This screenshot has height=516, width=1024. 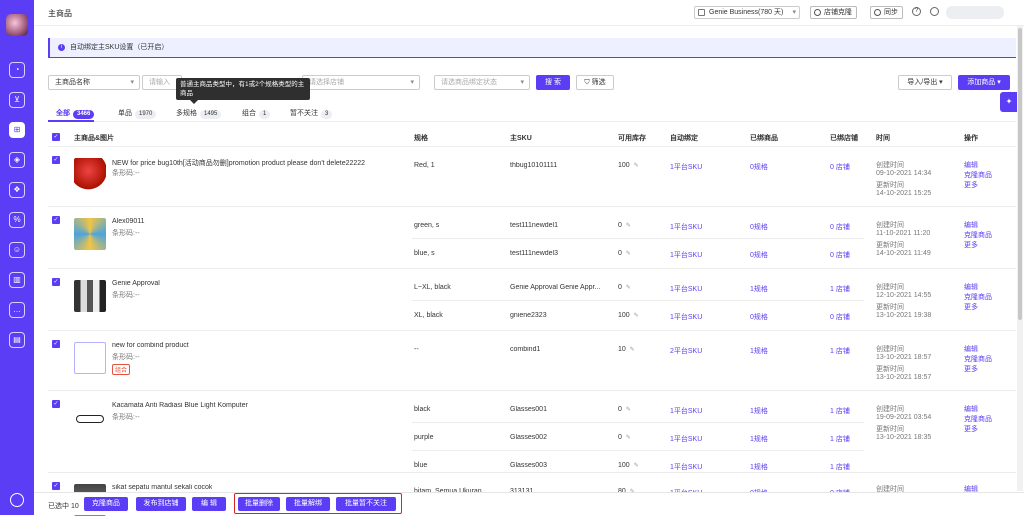 What do you see at coordinates (209, 504) in the screenshot?
I see `bulk-edit-button: 编 辑` at bounding box center [209, 504].